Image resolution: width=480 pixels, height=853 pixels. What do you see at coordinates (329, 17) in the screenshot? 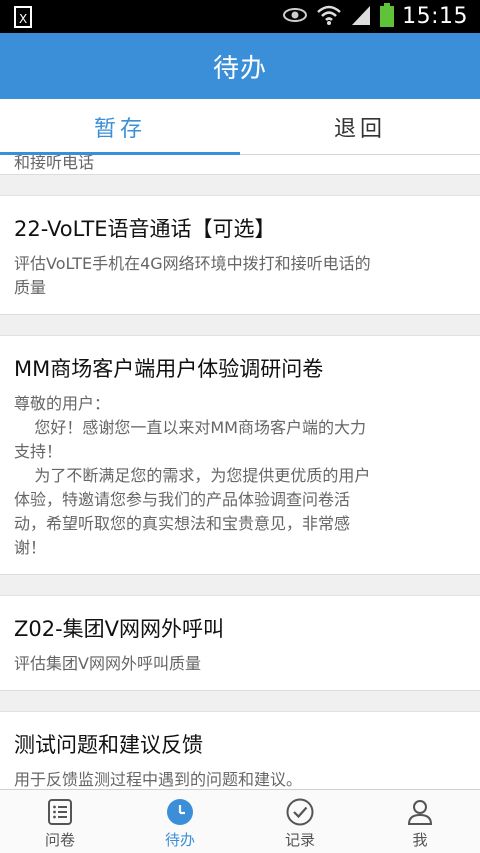
I see `wifi-icon` at bounding box center [329, 17].